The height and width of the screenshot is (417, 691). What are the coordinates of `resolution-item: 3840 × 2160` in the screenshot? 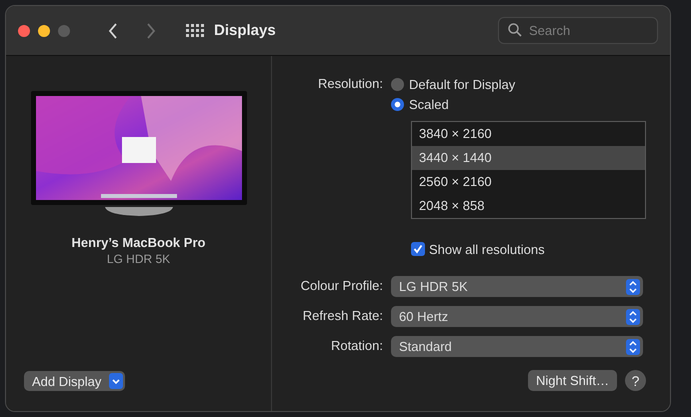 It's located at (528, 134).